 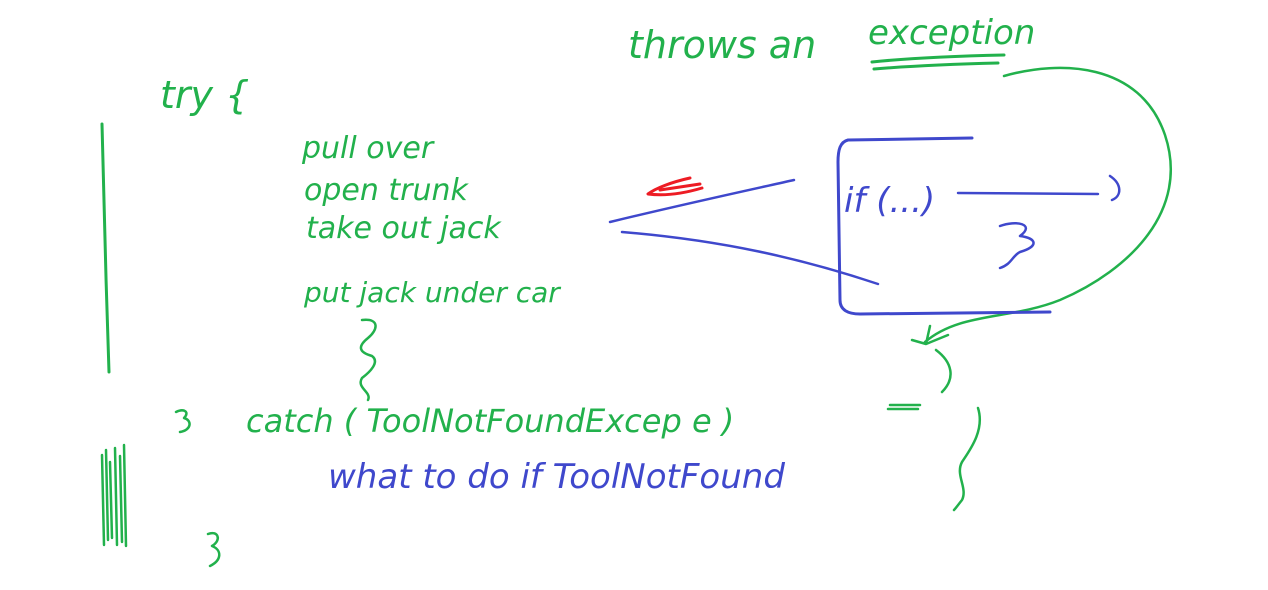 I want to click on try-label: try {, so click(x=204, y=95).